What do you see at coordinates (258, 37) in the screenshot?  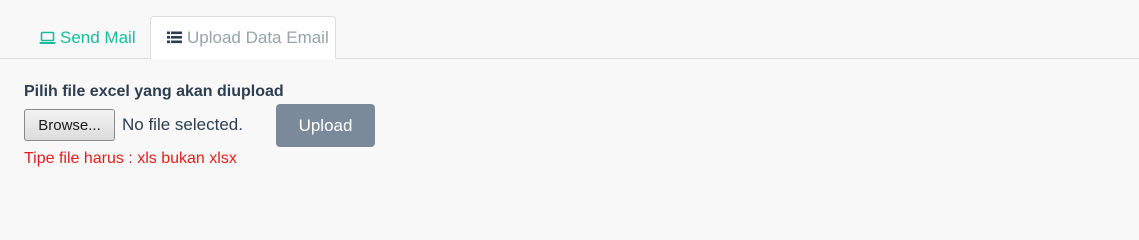 I see `tab-upload-data-email-label: Upload Data Email` at bounding box center [258, 37].